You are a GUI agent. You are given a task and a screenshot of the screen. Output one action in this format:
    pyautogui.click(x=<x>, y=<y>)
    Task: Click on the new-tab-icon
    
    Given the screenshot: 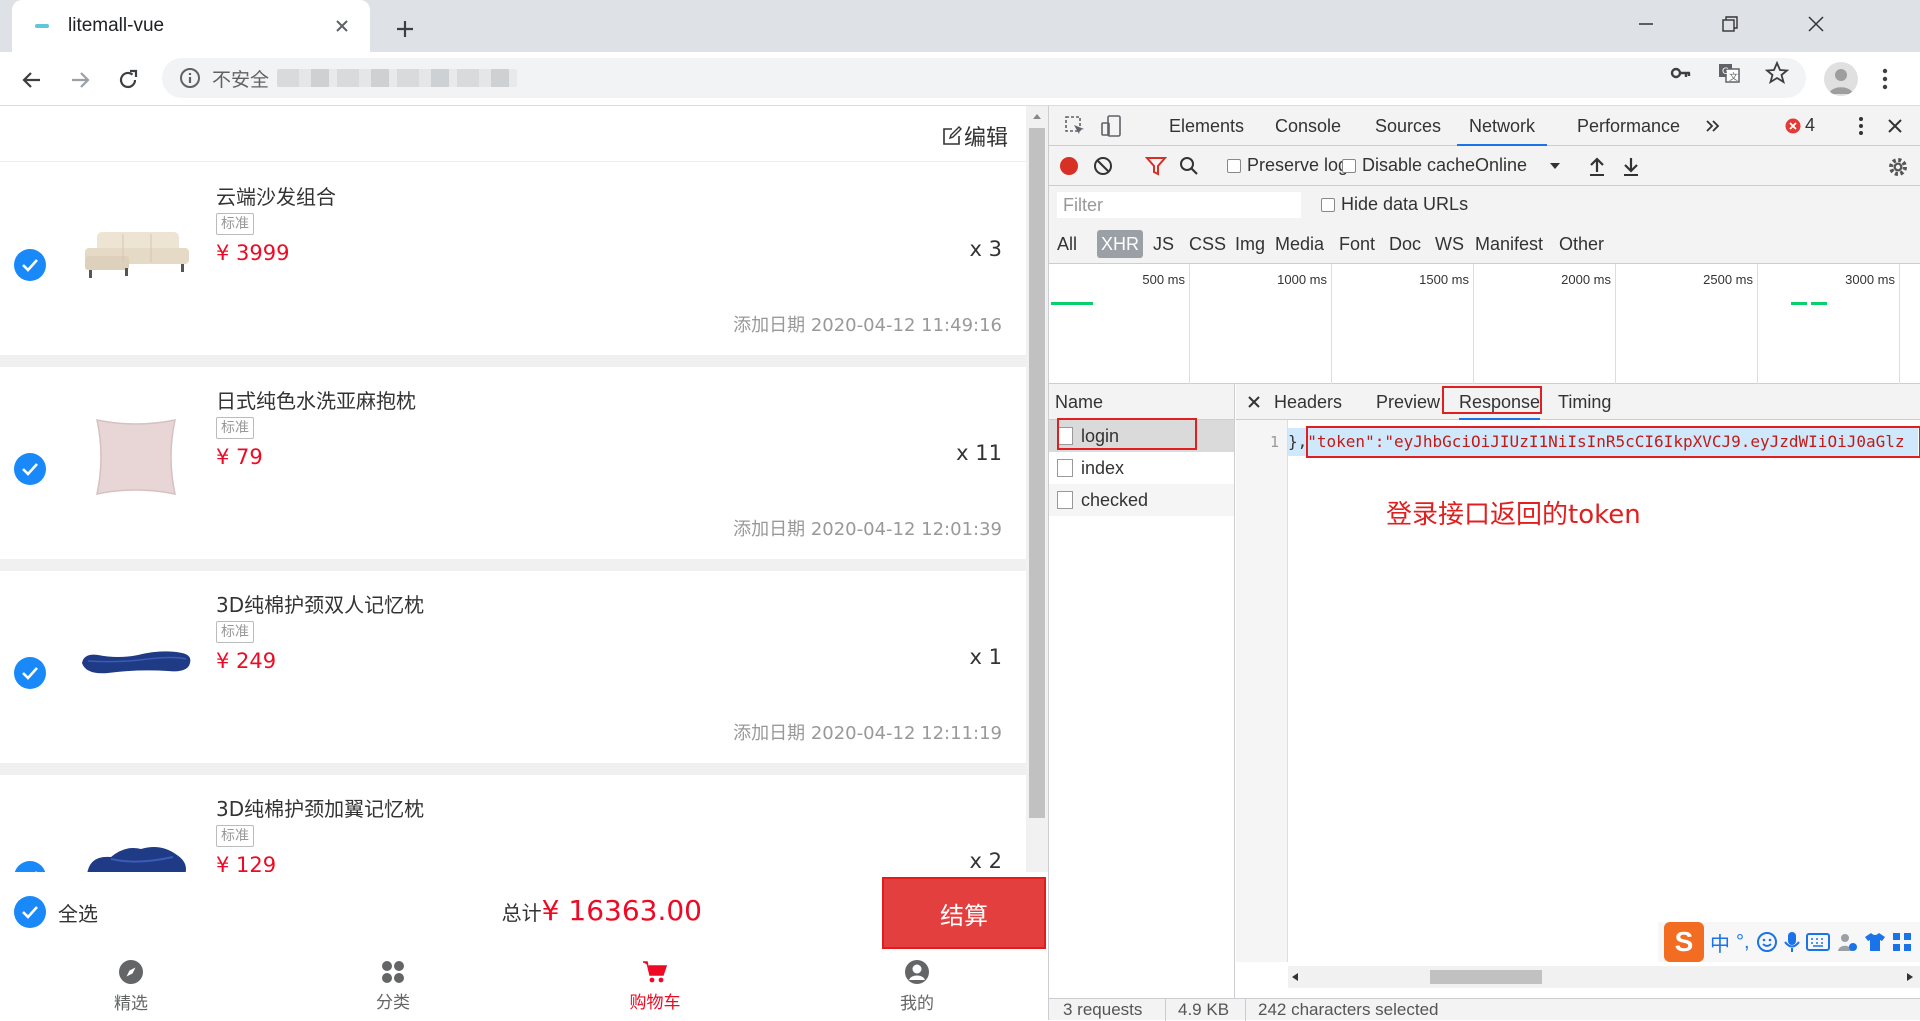 What is the action you would take?
    pyautogui.click(x=405, y=29)
    